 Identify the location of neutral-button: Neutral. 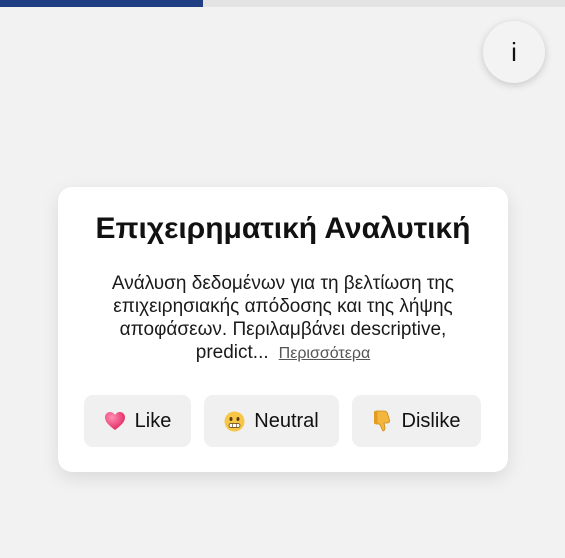
(271, 421).